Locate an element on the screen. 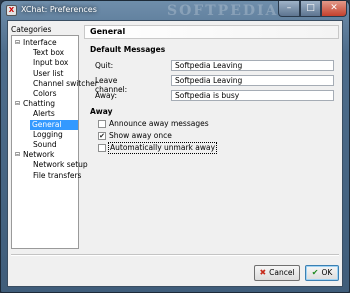 Image resolution: width=350 pixels, height=293 pixels. default-messages-heading: Default Messages is located at coordinates (128, 49).